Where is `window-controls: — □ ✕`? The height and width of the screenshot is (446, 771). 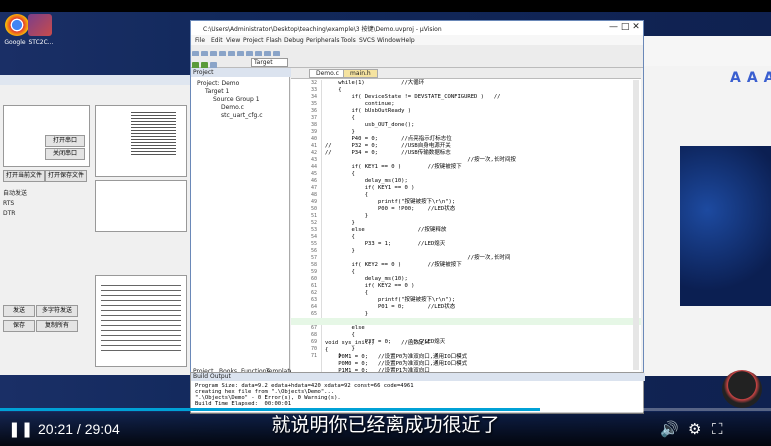 window-controls: — □ ✕ is located at coordinates (624, 27).